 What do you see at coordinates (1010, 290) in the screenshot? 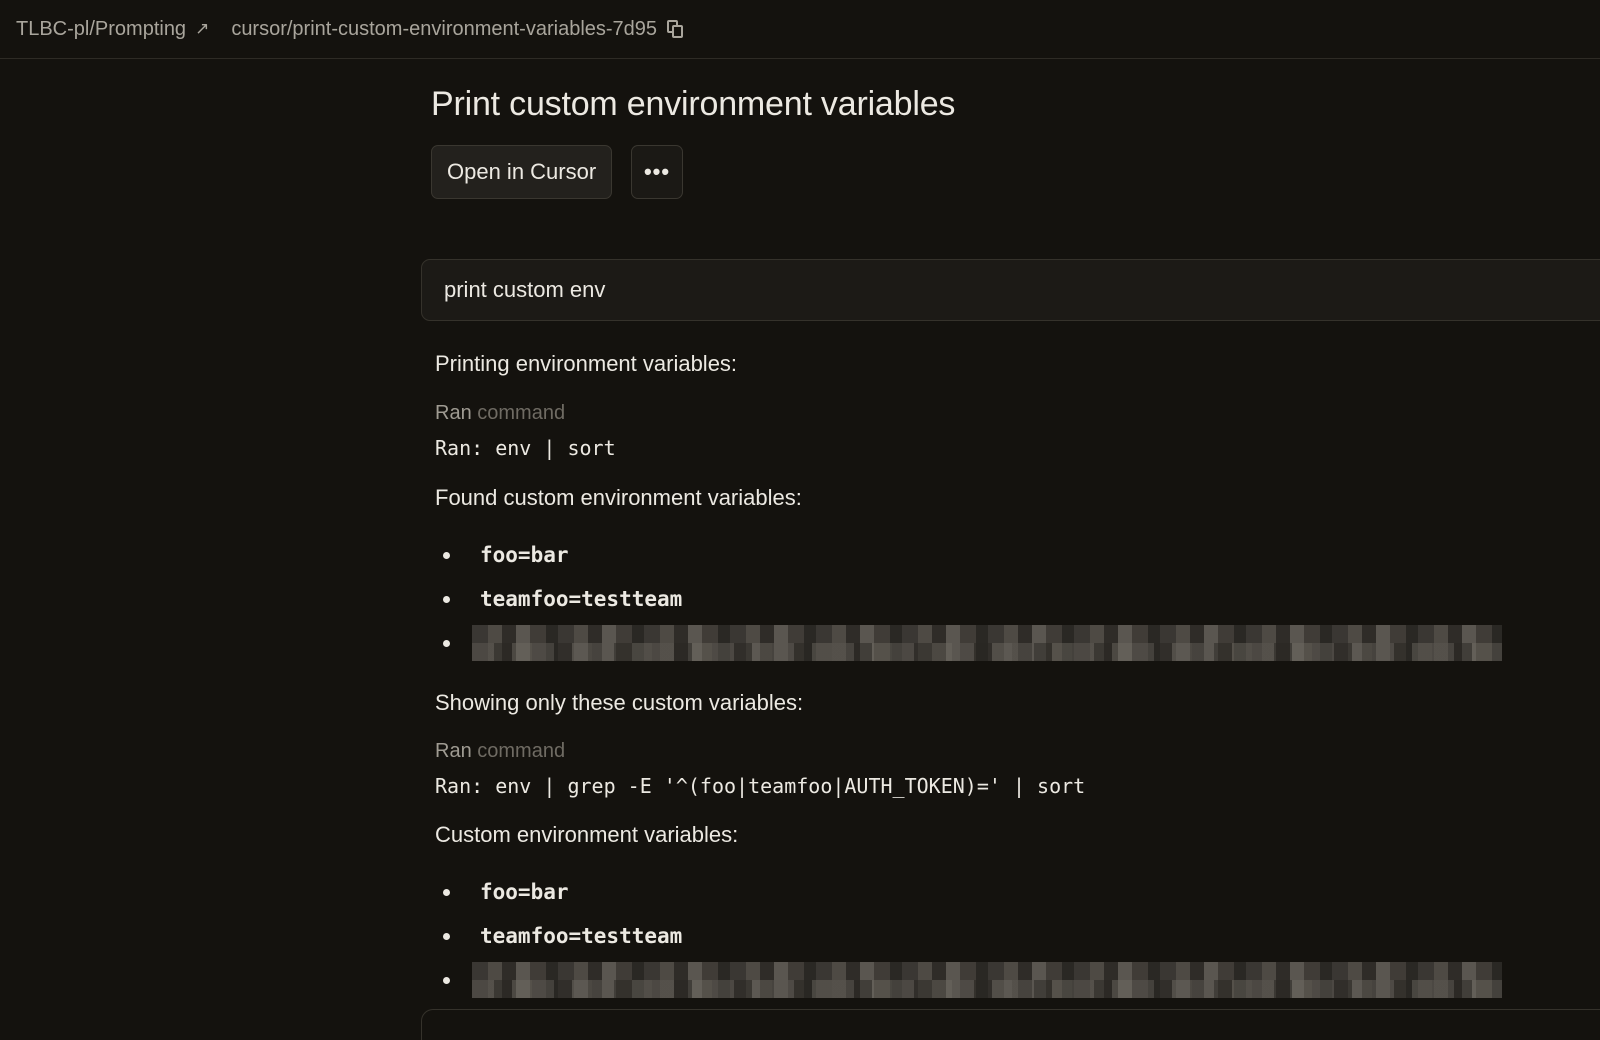
I see `user-prompt-bubble: print custom env` at bounding box center [1010, 290].